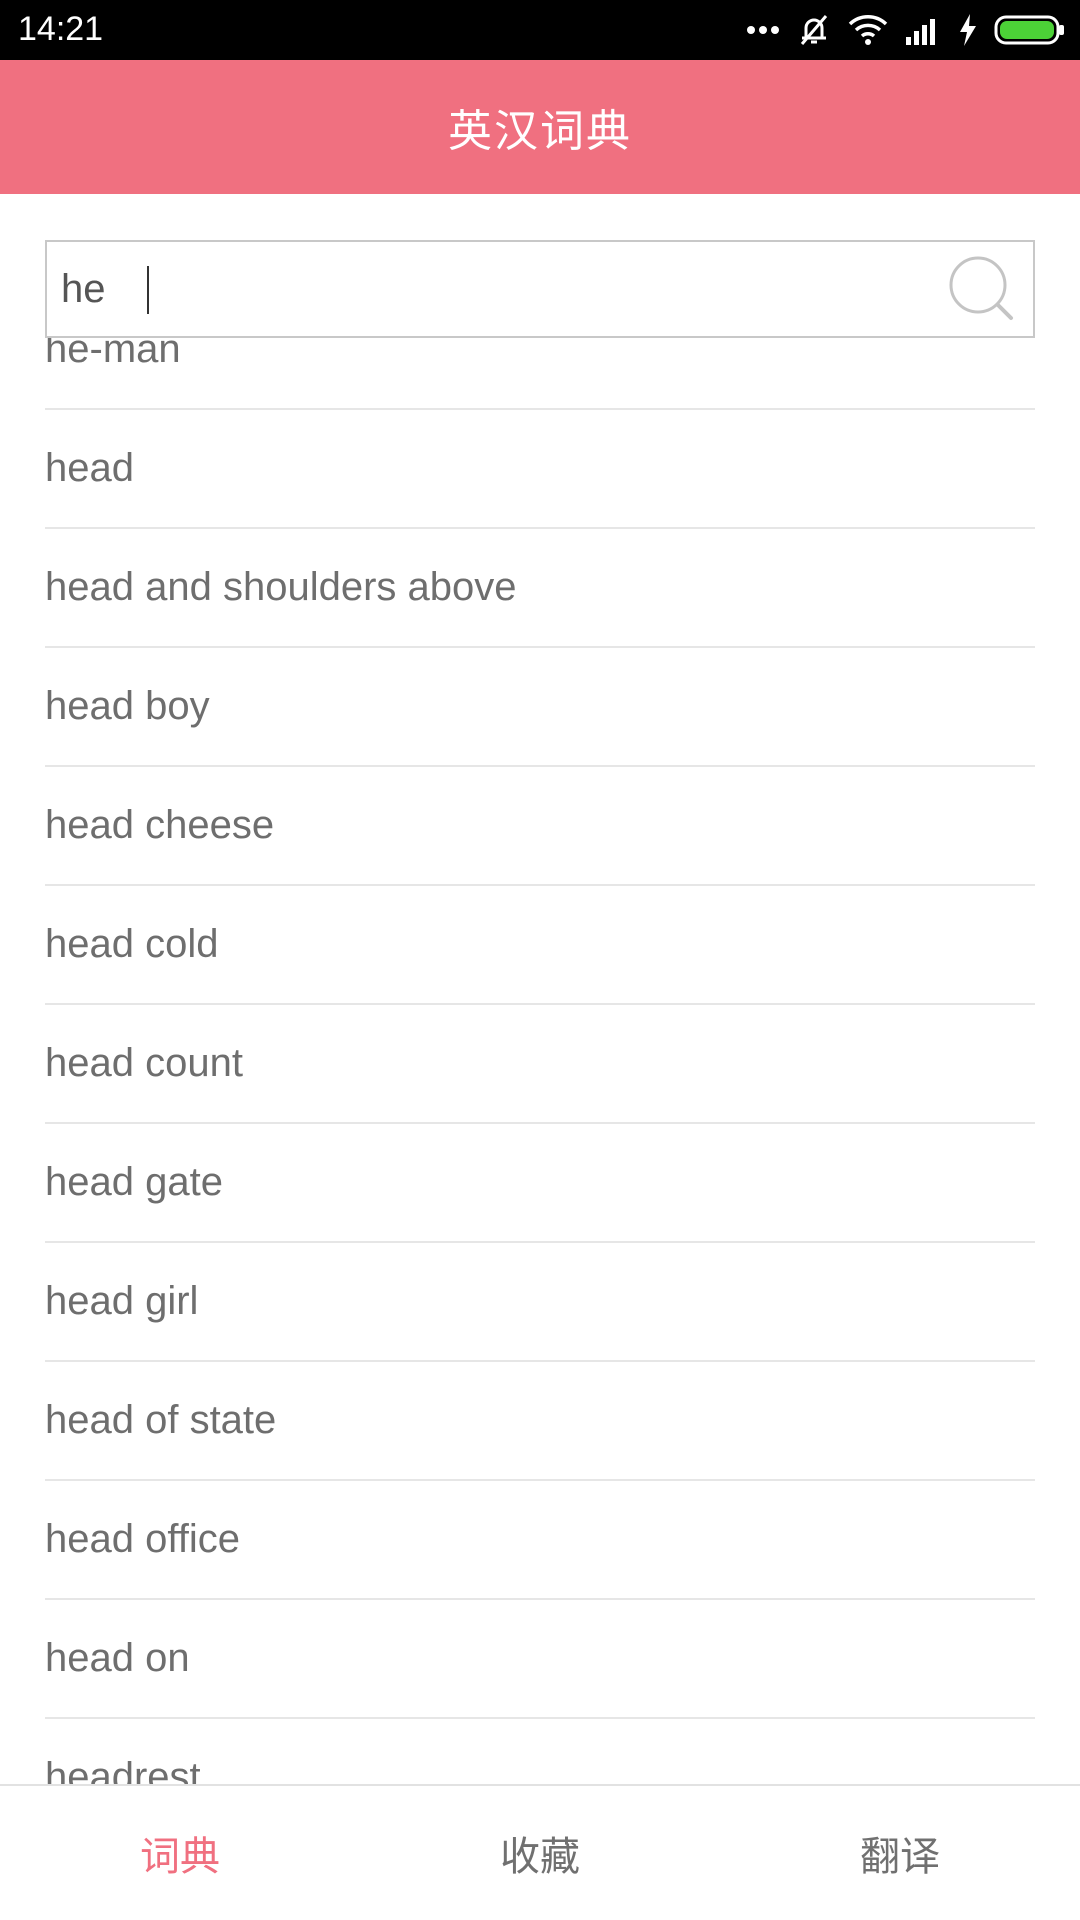  What do you see at coordinates (132, 944) in the screenshot?
I see `list-item-label: head cold` at bounding box center [132, 944].